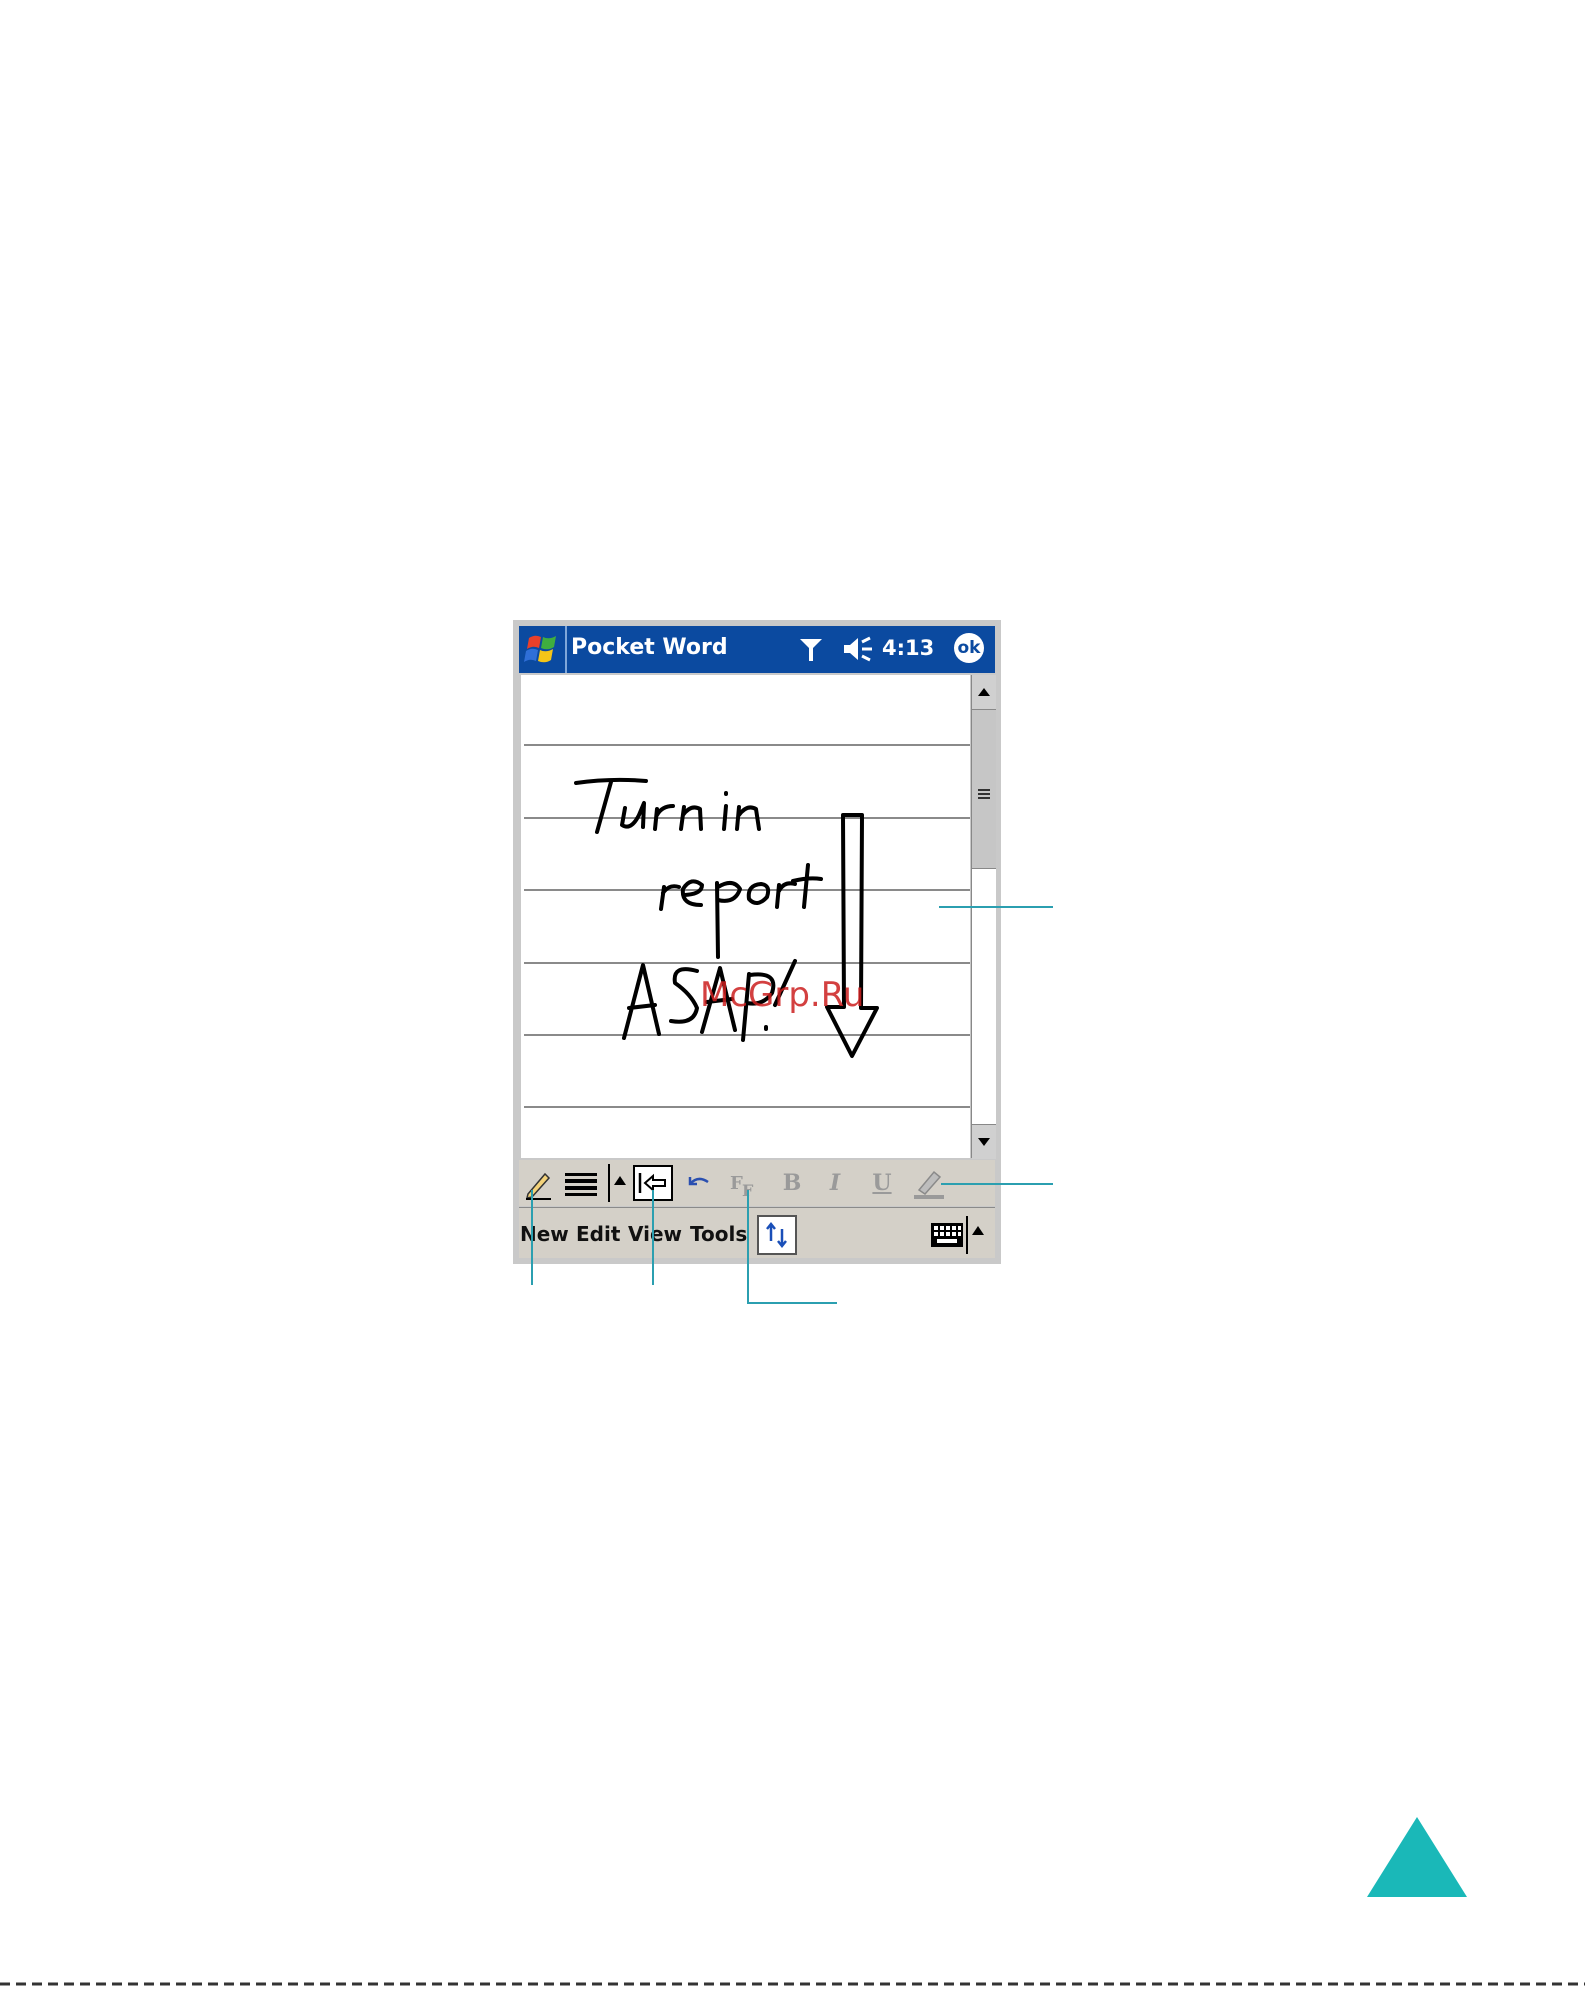 The width and height of the screenshot is (1585, 1989). What do you see at coordinates (609, 1183) in the screenshot?
I see `toolbar-separator` at bounding box center [609, 1183].